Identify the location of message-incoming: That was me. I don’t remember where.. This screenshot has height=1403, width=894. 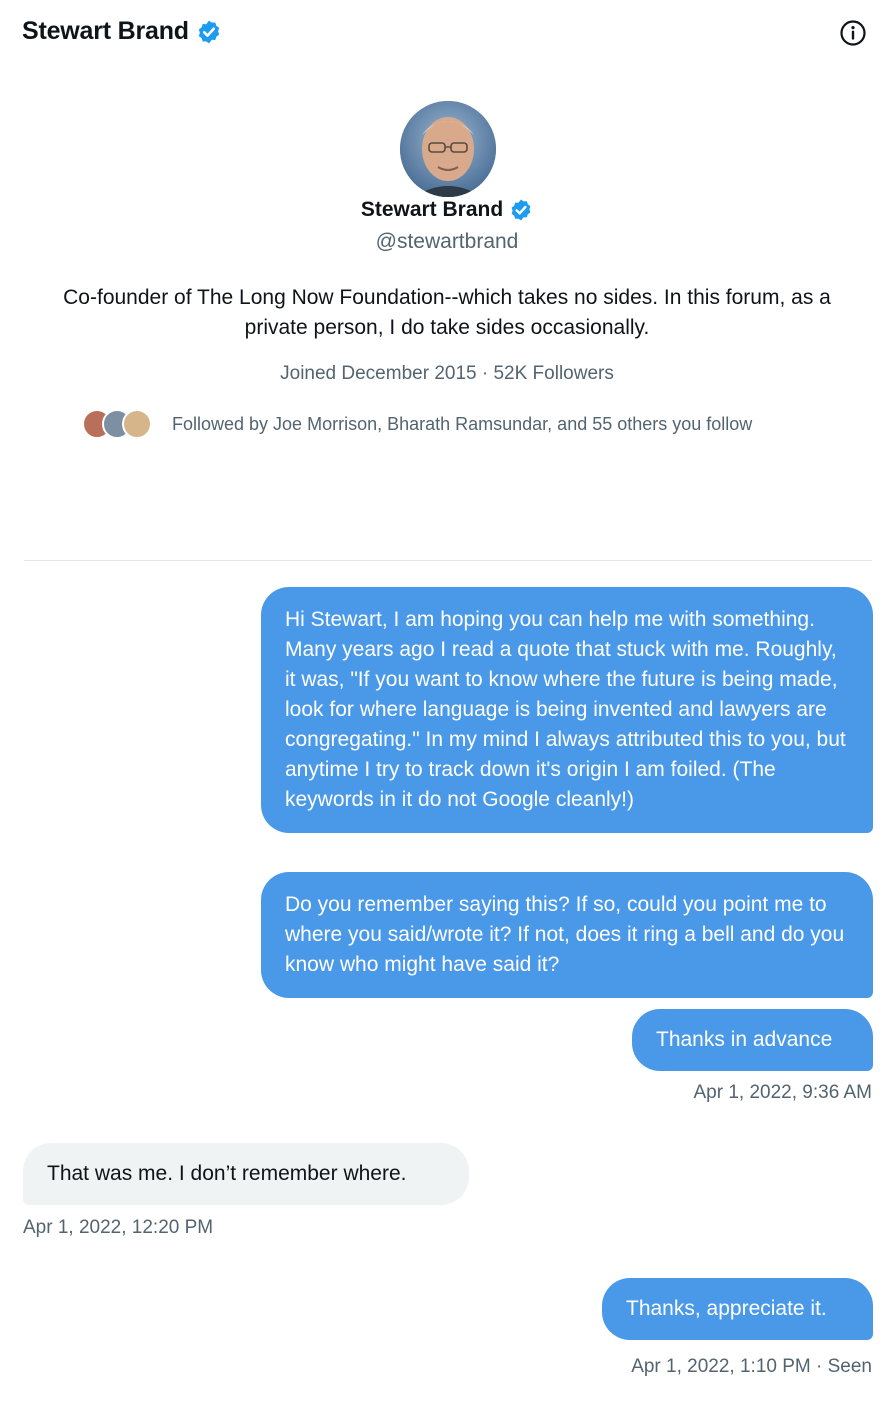
(246, 1174).